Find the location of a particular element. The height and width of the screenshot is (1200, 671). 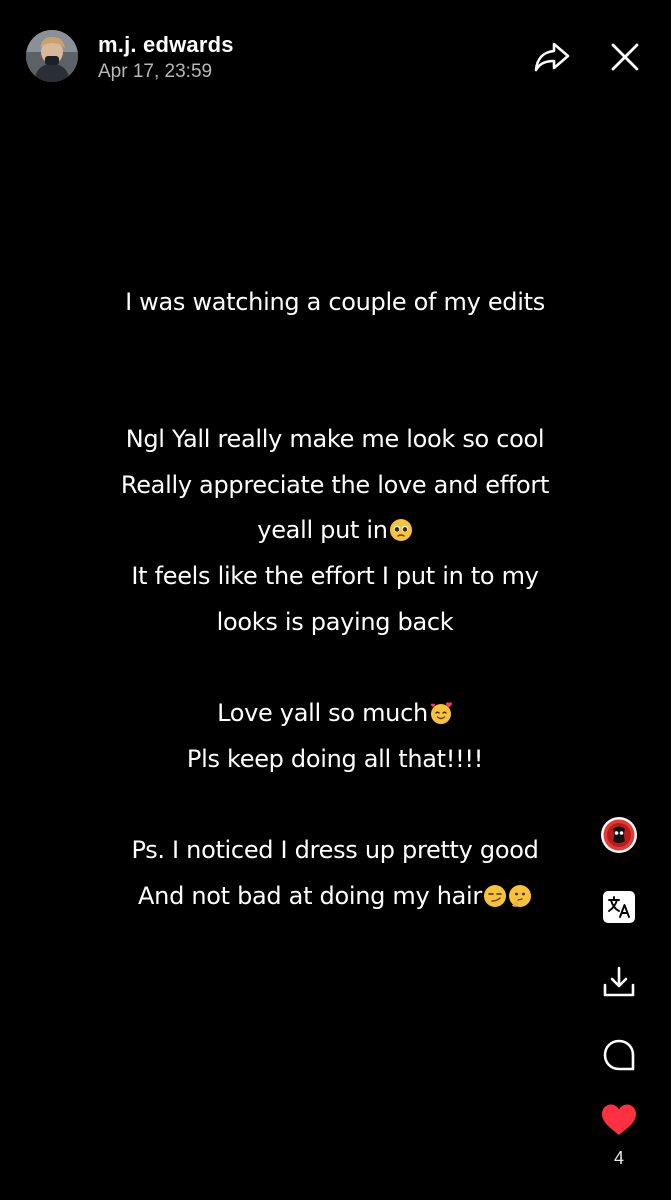

thinking-face-emoji is located at coordinates (519, 896).